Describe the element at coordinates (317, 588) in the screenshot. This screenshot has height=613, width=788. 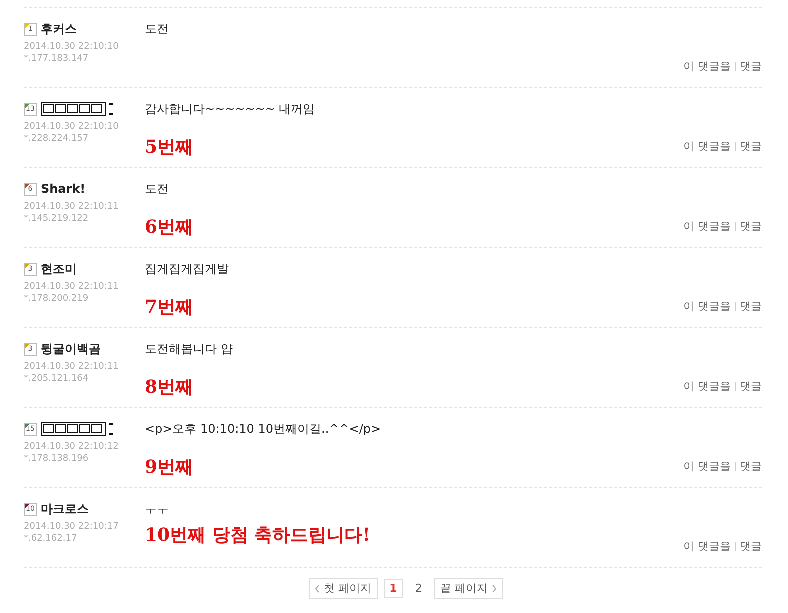
I see `chevron-left-icon` at that location.